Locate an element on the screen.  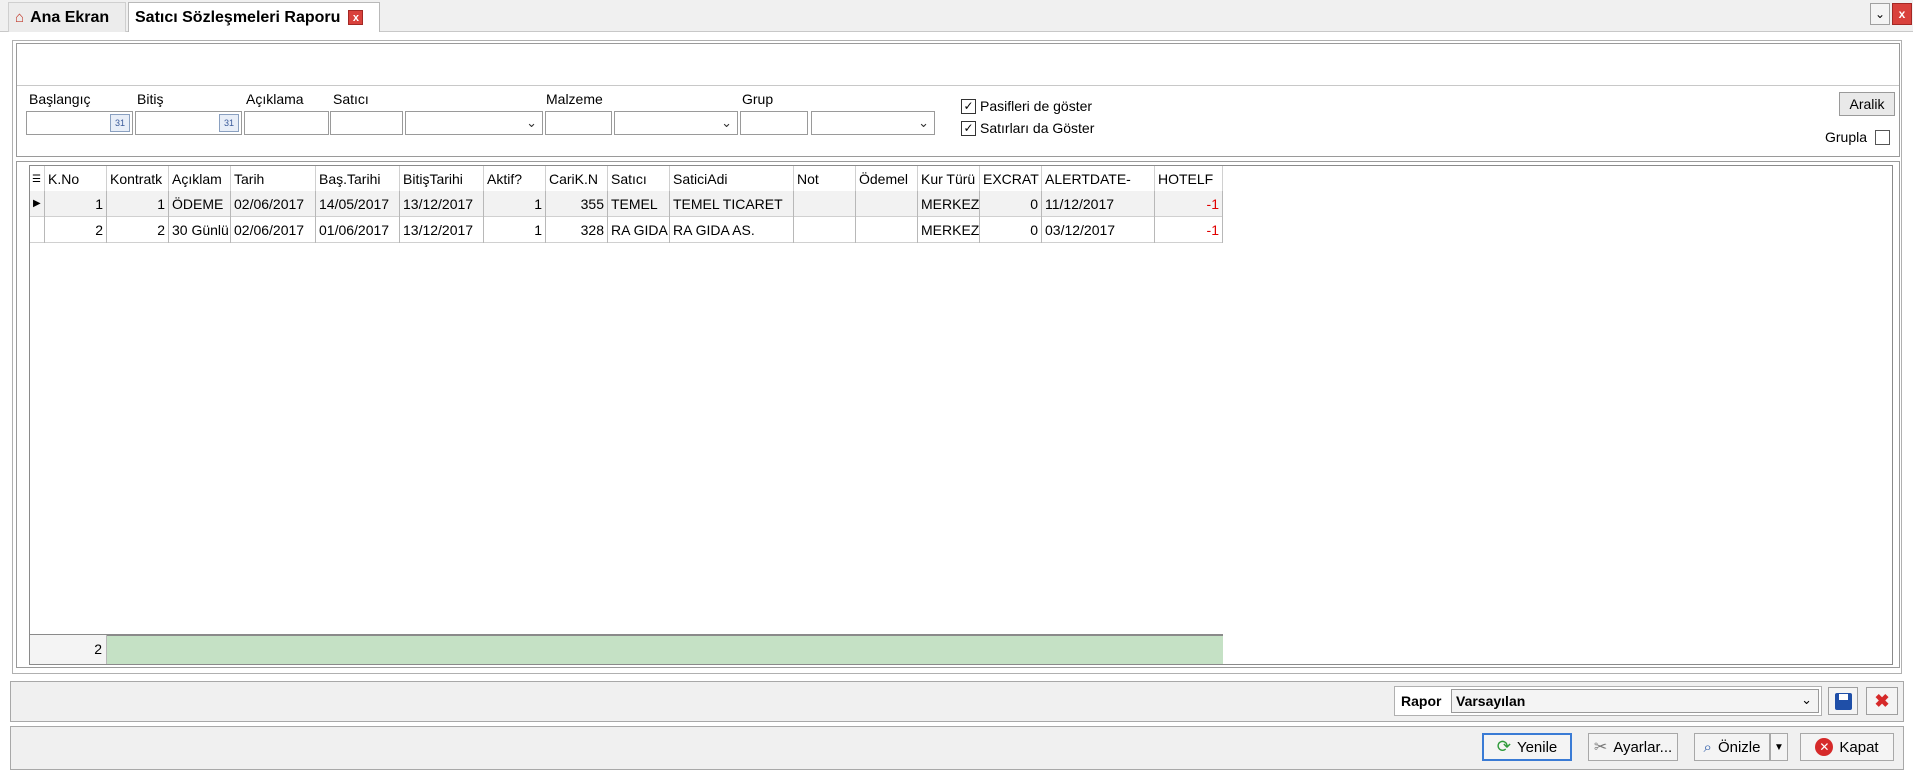
cell-cari: 328 is located at coordinates (577, 230).